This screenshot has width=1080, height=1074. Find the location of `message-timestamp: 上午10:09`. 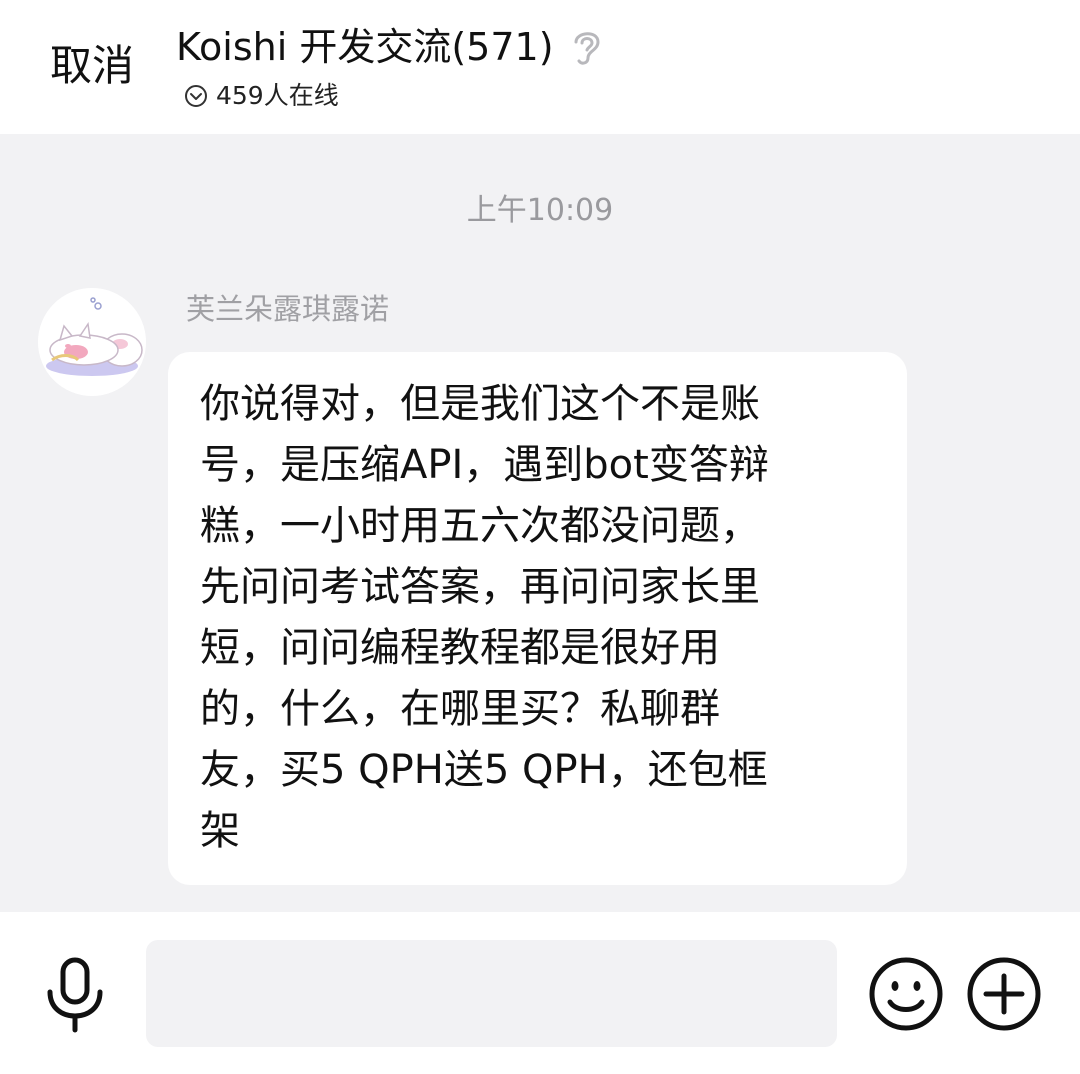

message-timestamp: 上午10:09 is located at coordinates (540, 210).